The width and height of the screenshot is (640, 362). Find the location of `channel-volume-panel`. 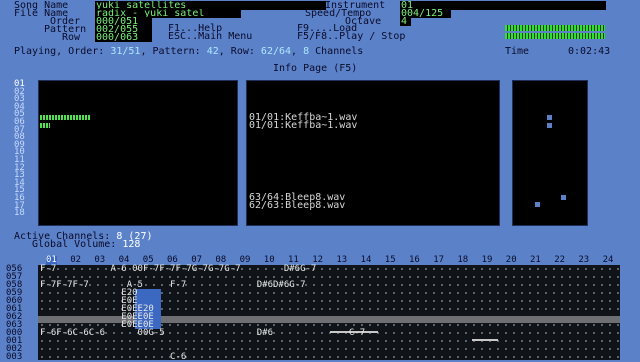

channel-volume-panel is located at coordinates (138, 153).